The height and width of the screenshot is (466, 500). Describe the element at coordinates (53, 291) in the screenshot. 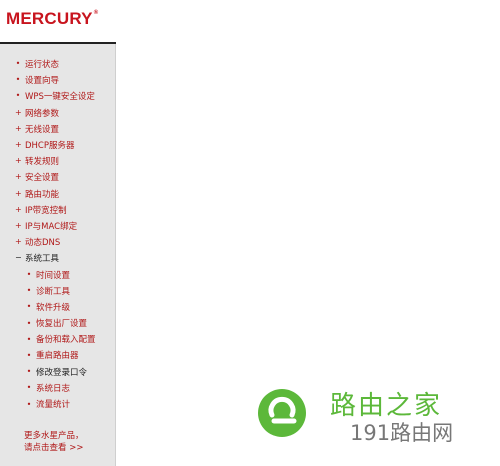

I see `submenu-item-label: 诊断工具` at that location.